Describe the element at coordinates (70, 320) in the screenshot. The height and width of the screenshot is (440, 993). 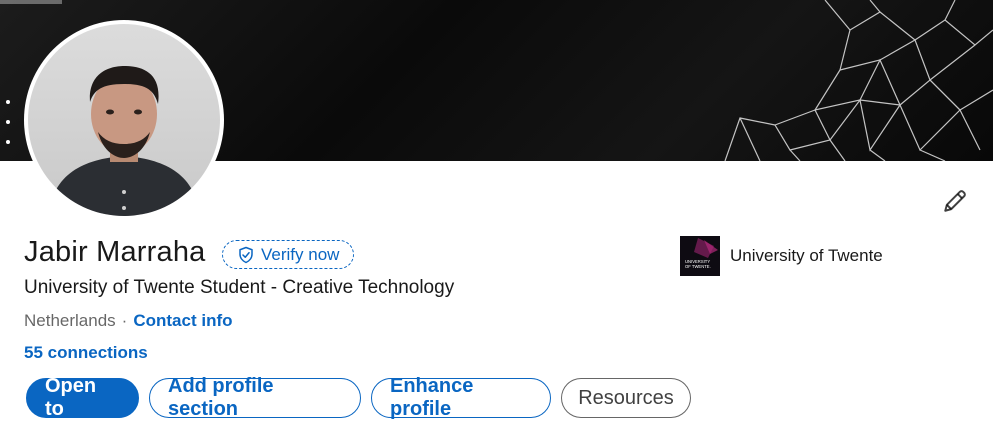
I see `profile-location: Netherlands` at that location.